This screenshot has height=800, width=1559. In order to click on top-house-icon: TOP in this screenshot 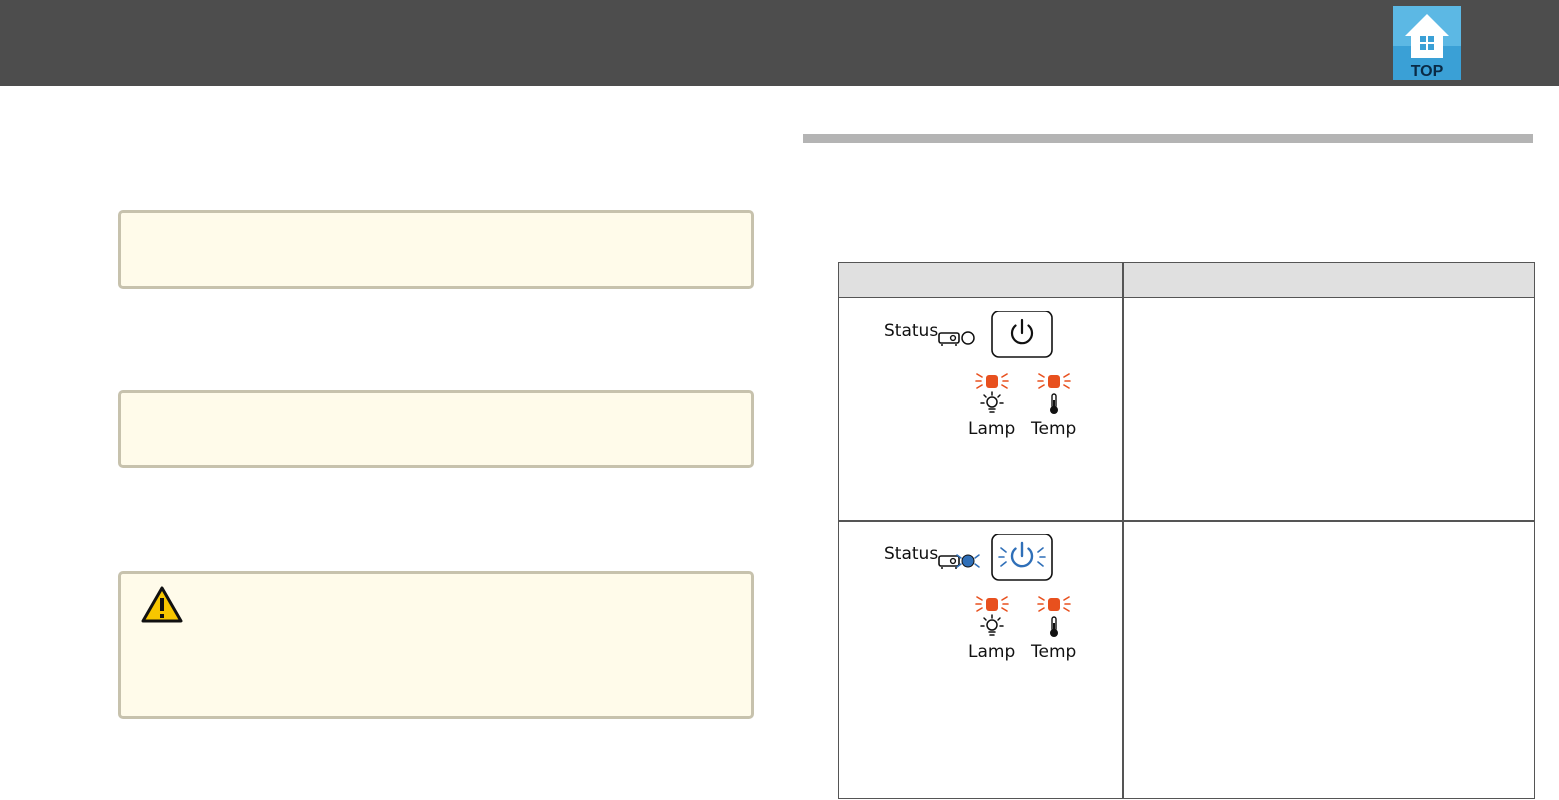, I will do `click(1427, 43)`.